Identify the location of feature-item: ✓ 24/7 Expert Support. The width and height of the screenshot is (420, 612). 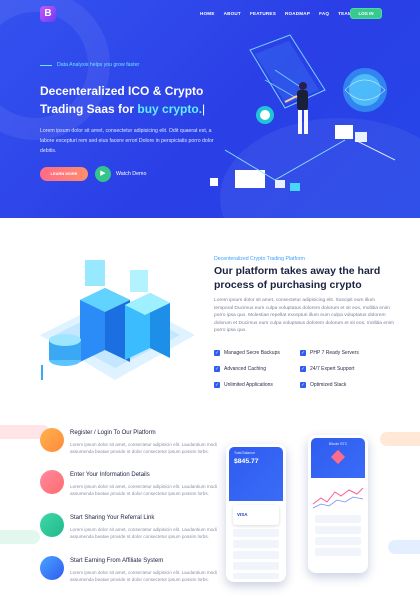
(327, 369).